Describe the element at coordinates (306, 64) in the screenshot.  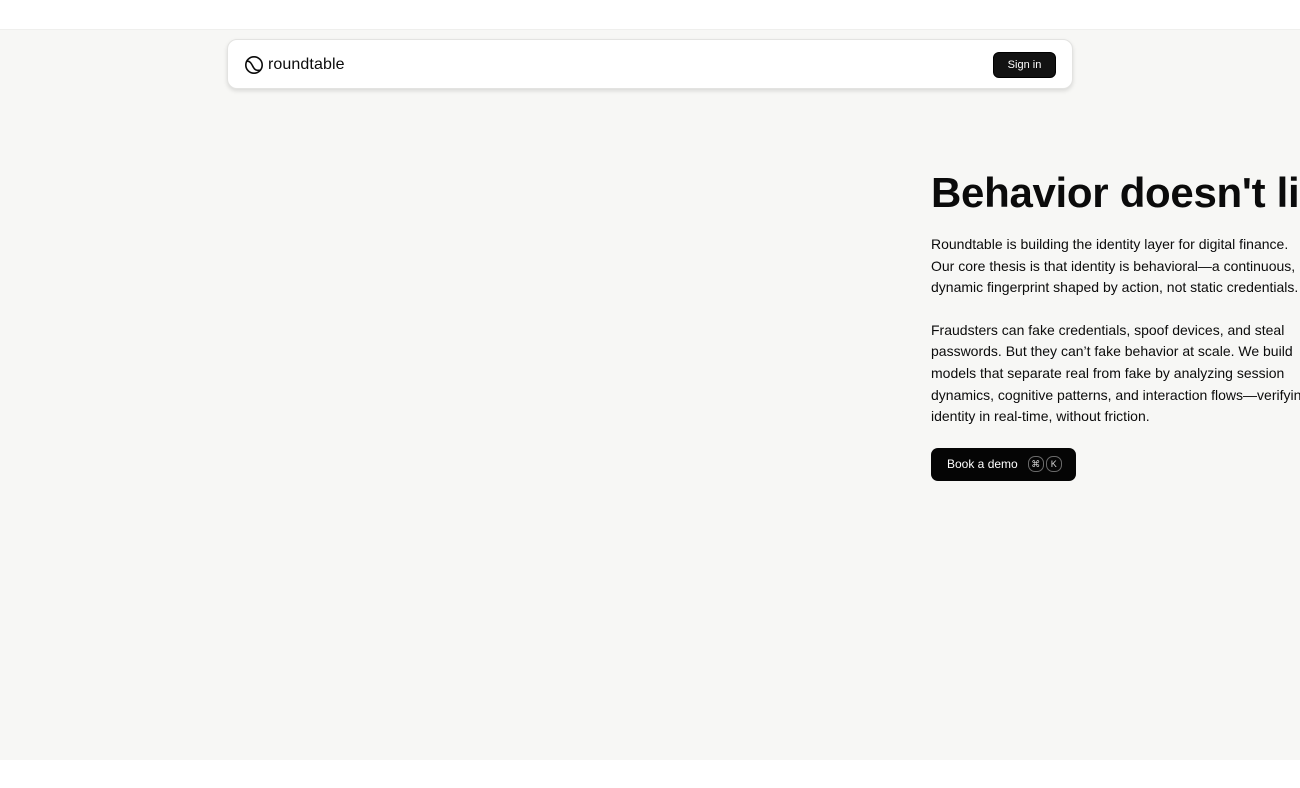
I see `brand-name: roundtable` at that location.